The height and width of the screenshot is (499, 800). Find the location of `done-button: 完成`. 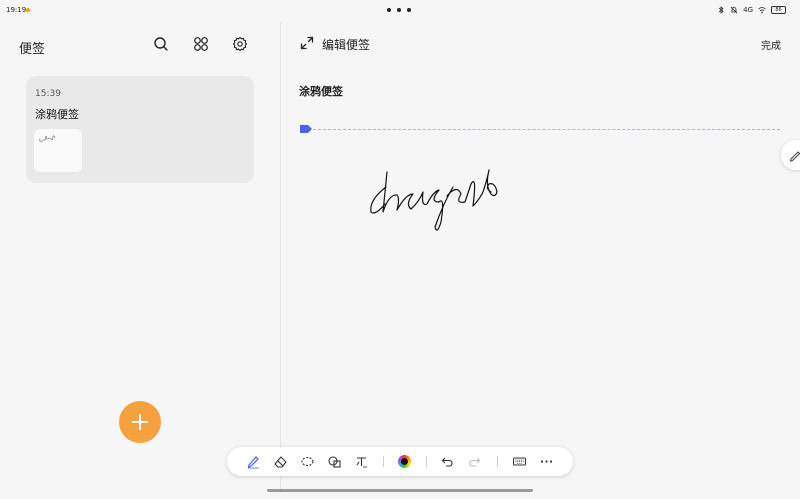

done-button: 完成 is located at coordinates (771, 44).